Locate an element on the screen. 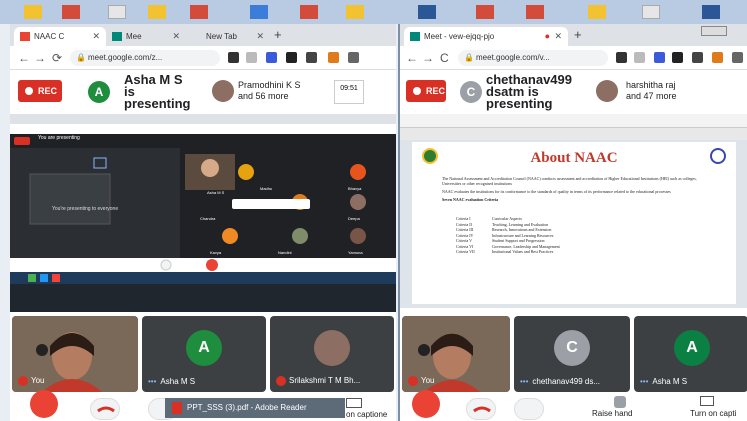  taskbar-preview-label: PPT_SSS (3).pdf - Adobe Reader is located at coordinates (247, 407).